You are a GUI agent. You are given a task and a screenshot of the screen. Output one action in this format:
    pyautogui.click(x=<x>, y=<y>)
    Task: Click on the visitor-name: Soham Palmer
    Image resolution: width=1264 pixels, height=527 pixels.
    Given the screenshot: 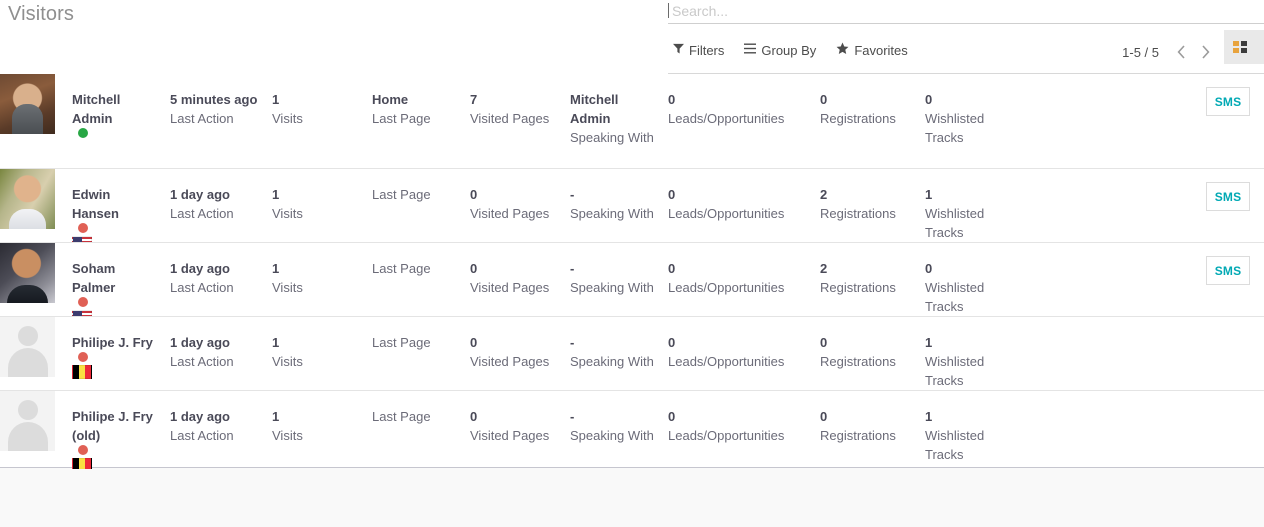 What is the action you would take?
    pyautogui.click(x=94, y=278)
    